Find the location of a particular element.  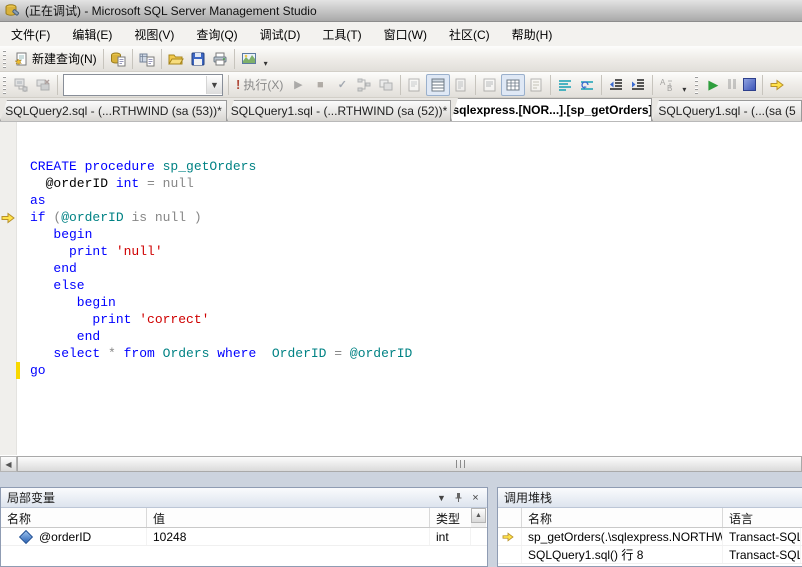

code-line: go is located at coordinates (38, 370).